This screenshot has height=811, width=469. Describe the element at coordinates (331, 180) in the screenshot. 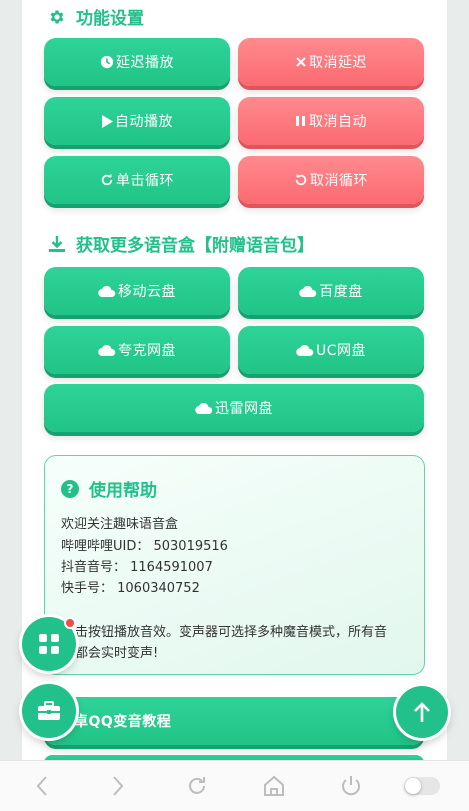

I see `cancel-loop-button: 取消循环` at that location.